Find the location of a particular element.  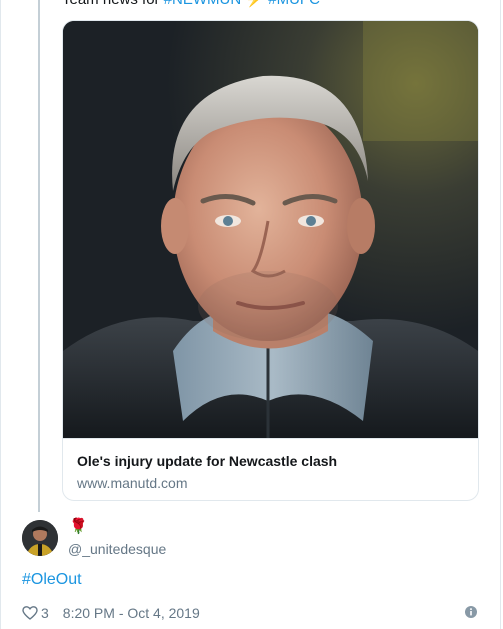

hashtag-newmun-link: #NEWMUN is located at coordinates (203, 4).